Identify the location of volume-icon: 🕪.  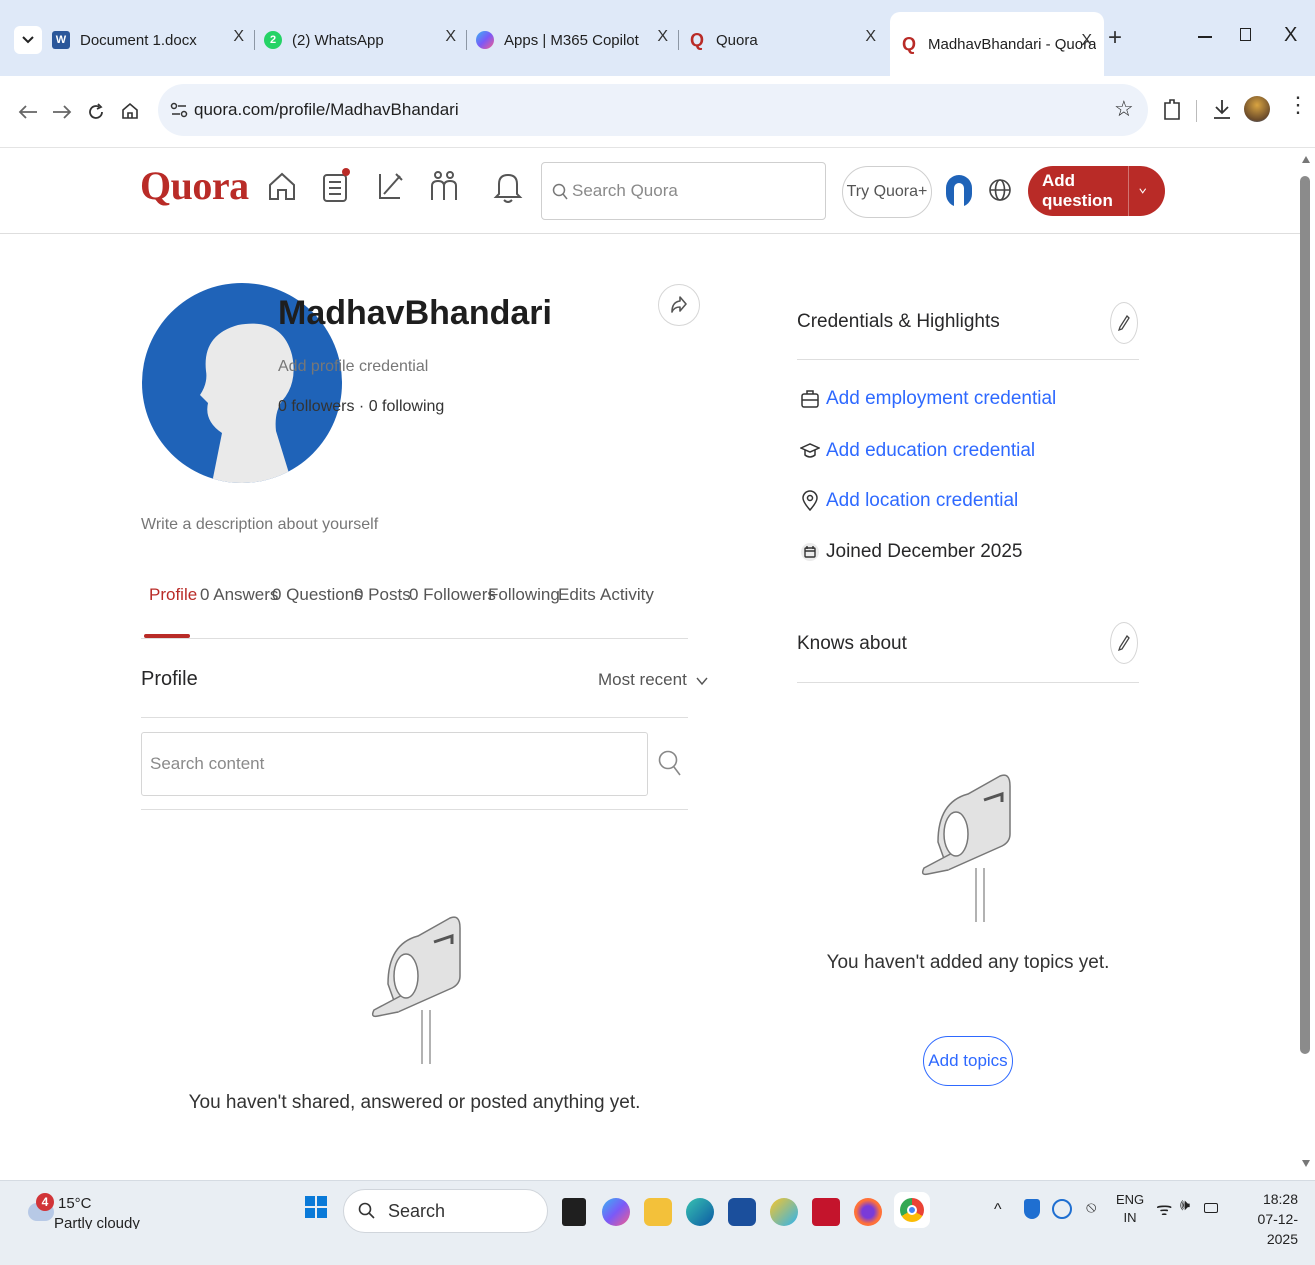
(1185, 1206).